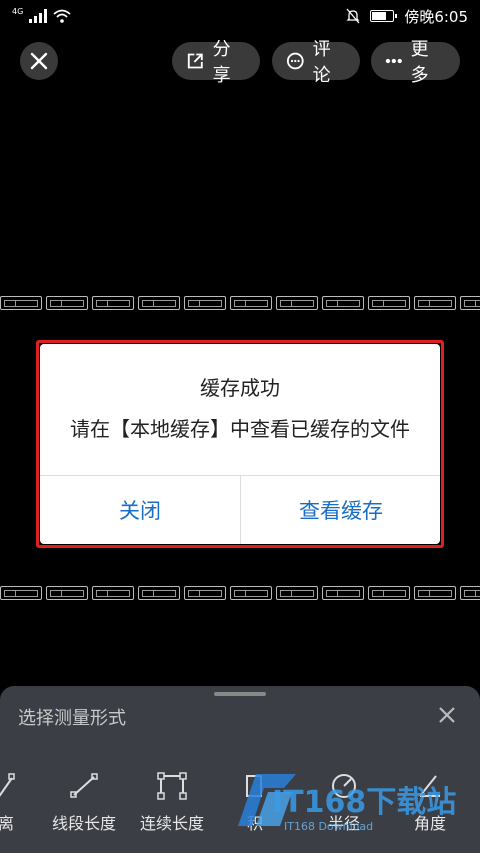 The image size is (480, 853). Describe the element at coordinates (384, 16) in the screenshot. I see `battery-icon` at that location.